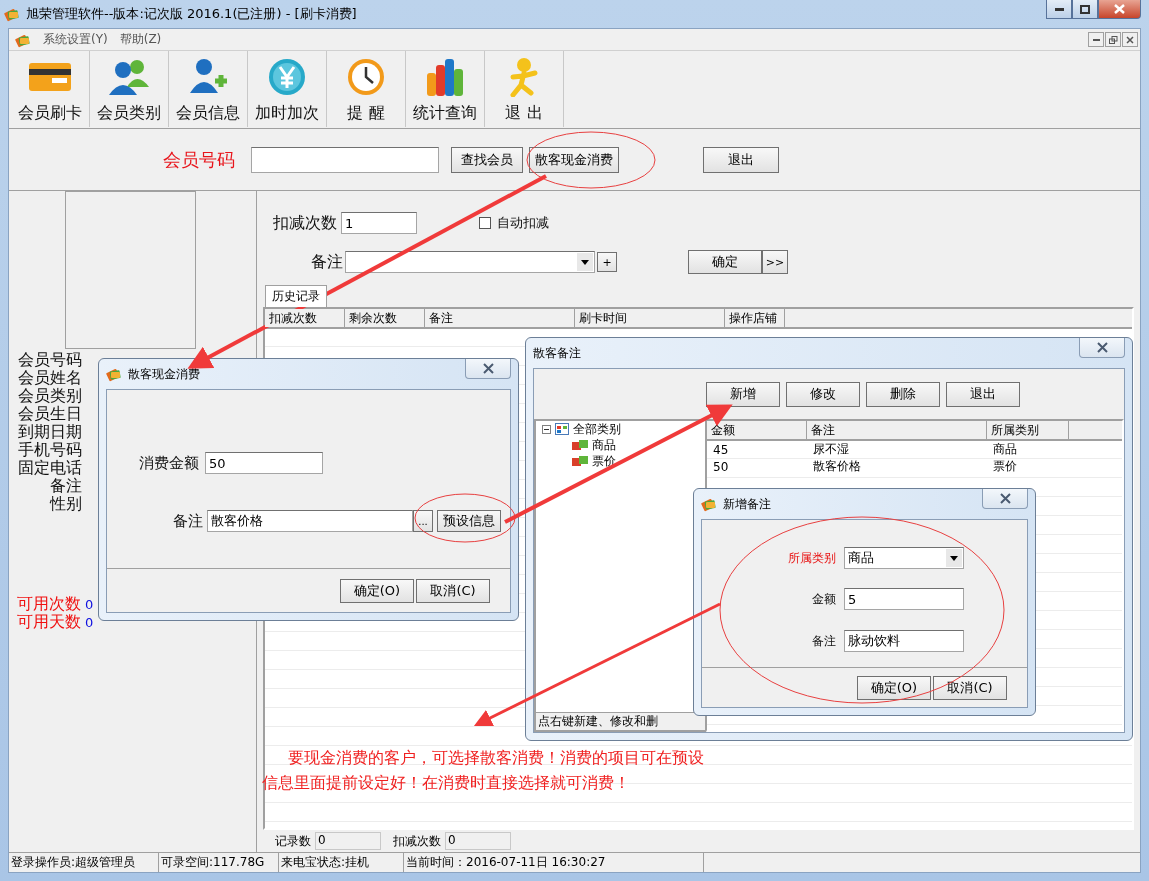 The height and width of the screenshot is (881, 1149). I want to click on amount-field: 50, so click(264, 463).